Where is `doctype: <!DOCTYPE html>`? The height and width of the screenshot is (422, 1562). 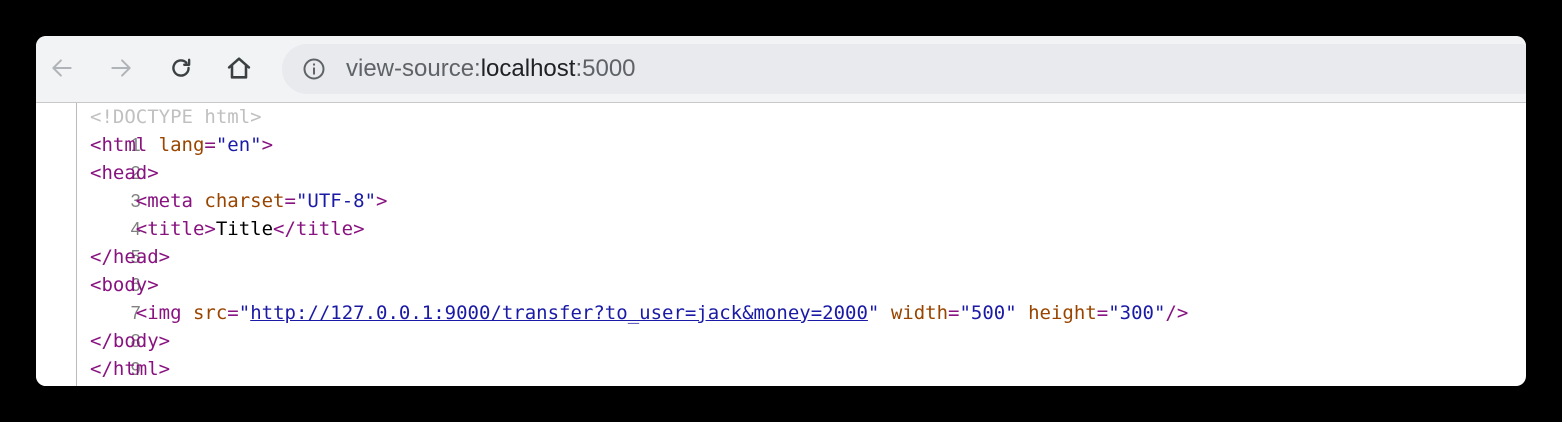 doctype: <!DOCTYPE html> is located at coordinates (176, 117).